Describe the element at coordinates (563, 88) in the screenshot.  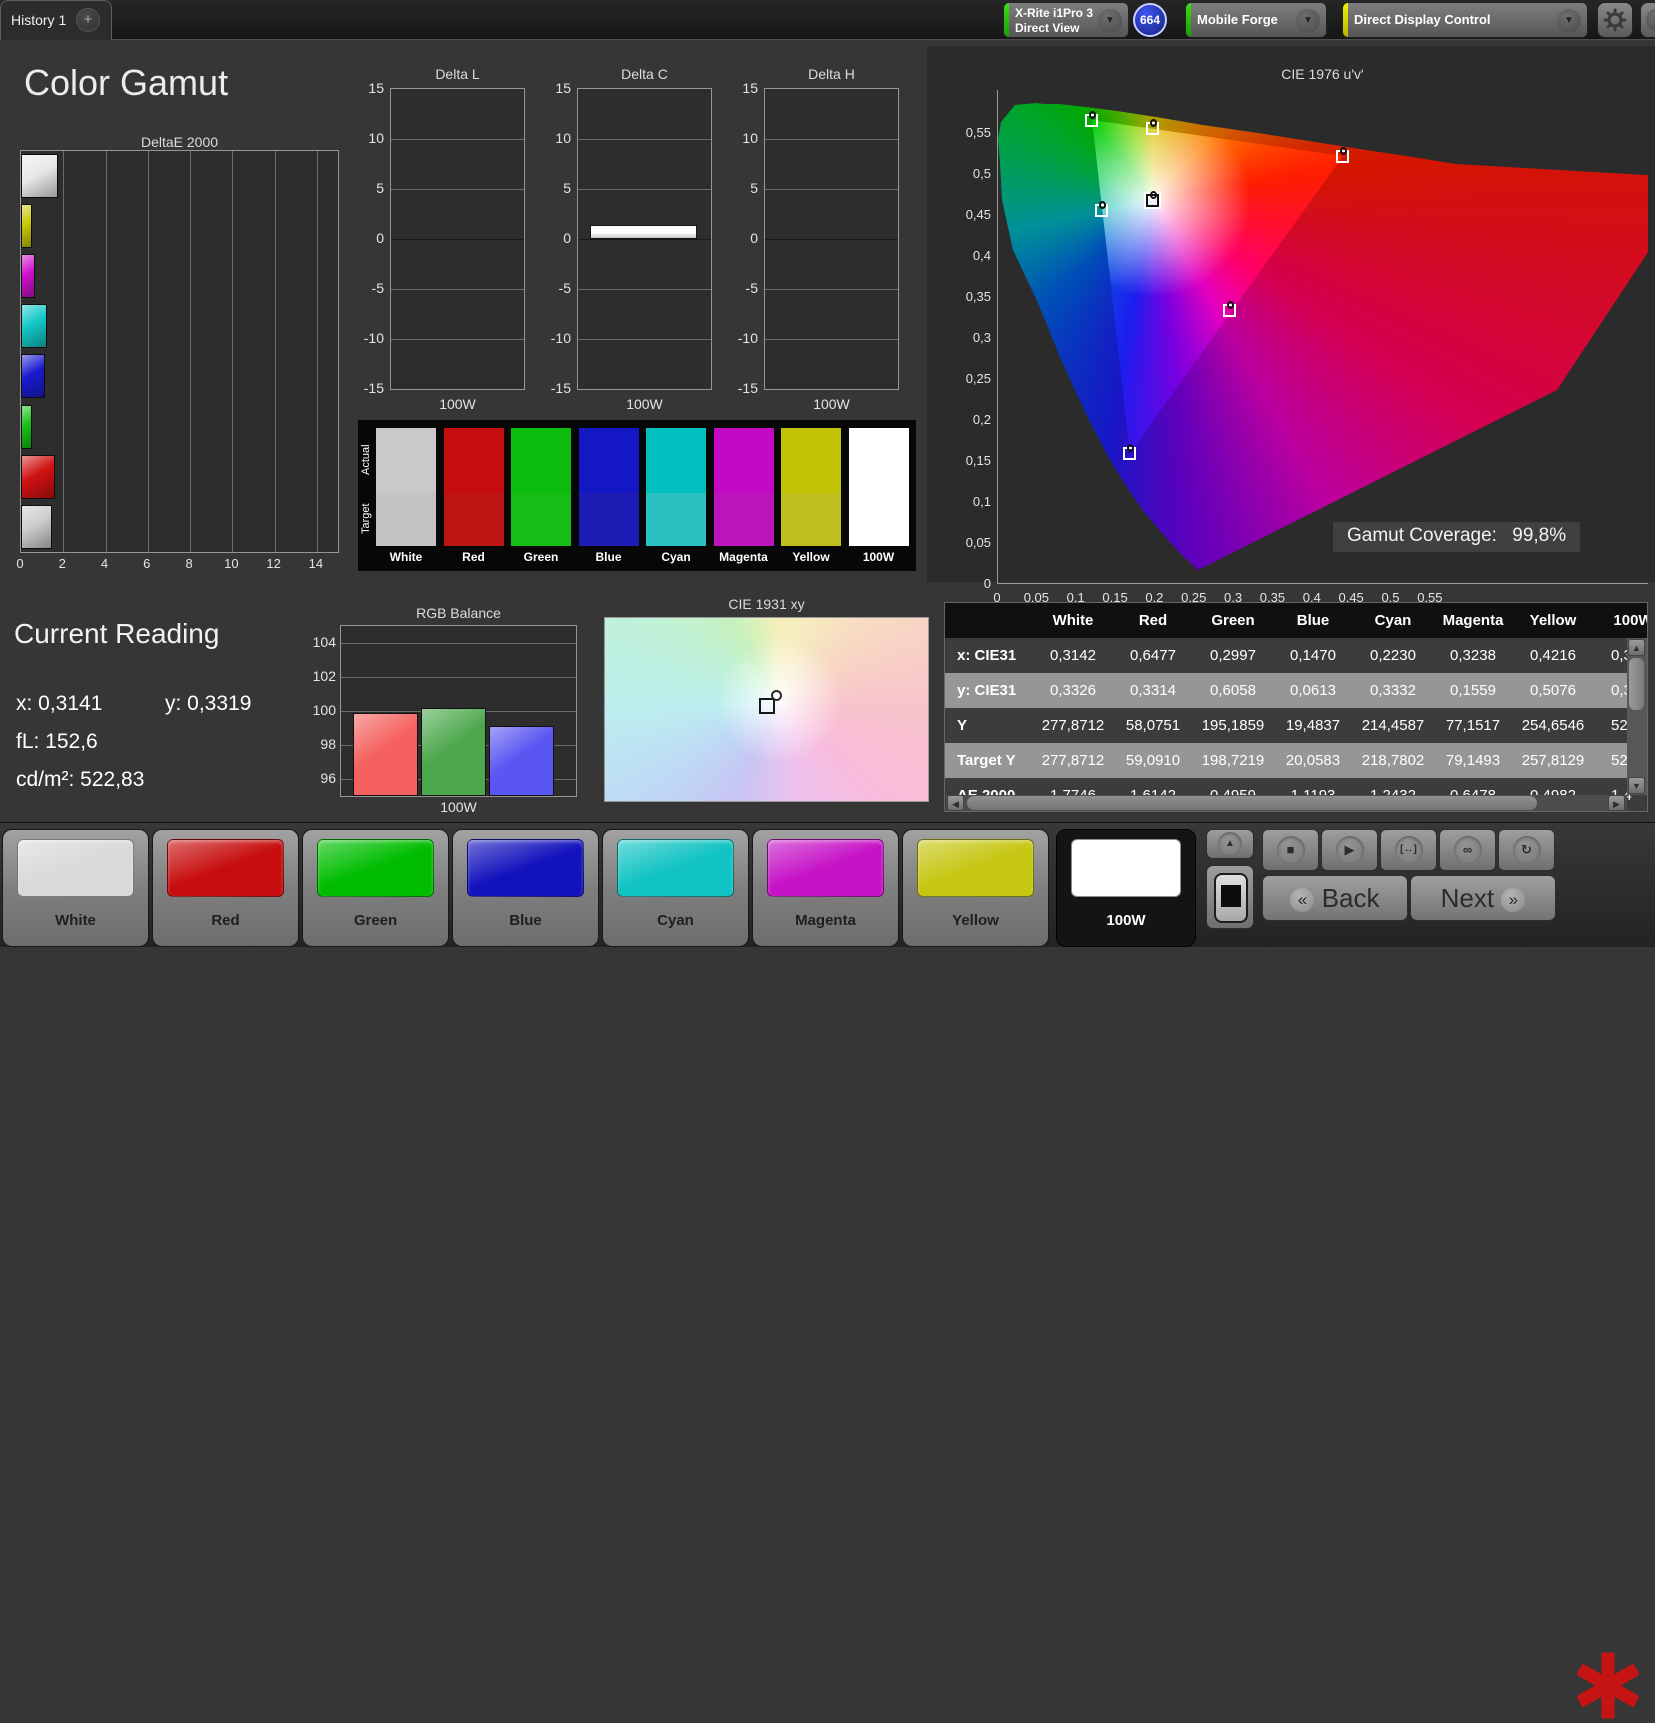
I see `delta-y-tick-label: 15` at that location.